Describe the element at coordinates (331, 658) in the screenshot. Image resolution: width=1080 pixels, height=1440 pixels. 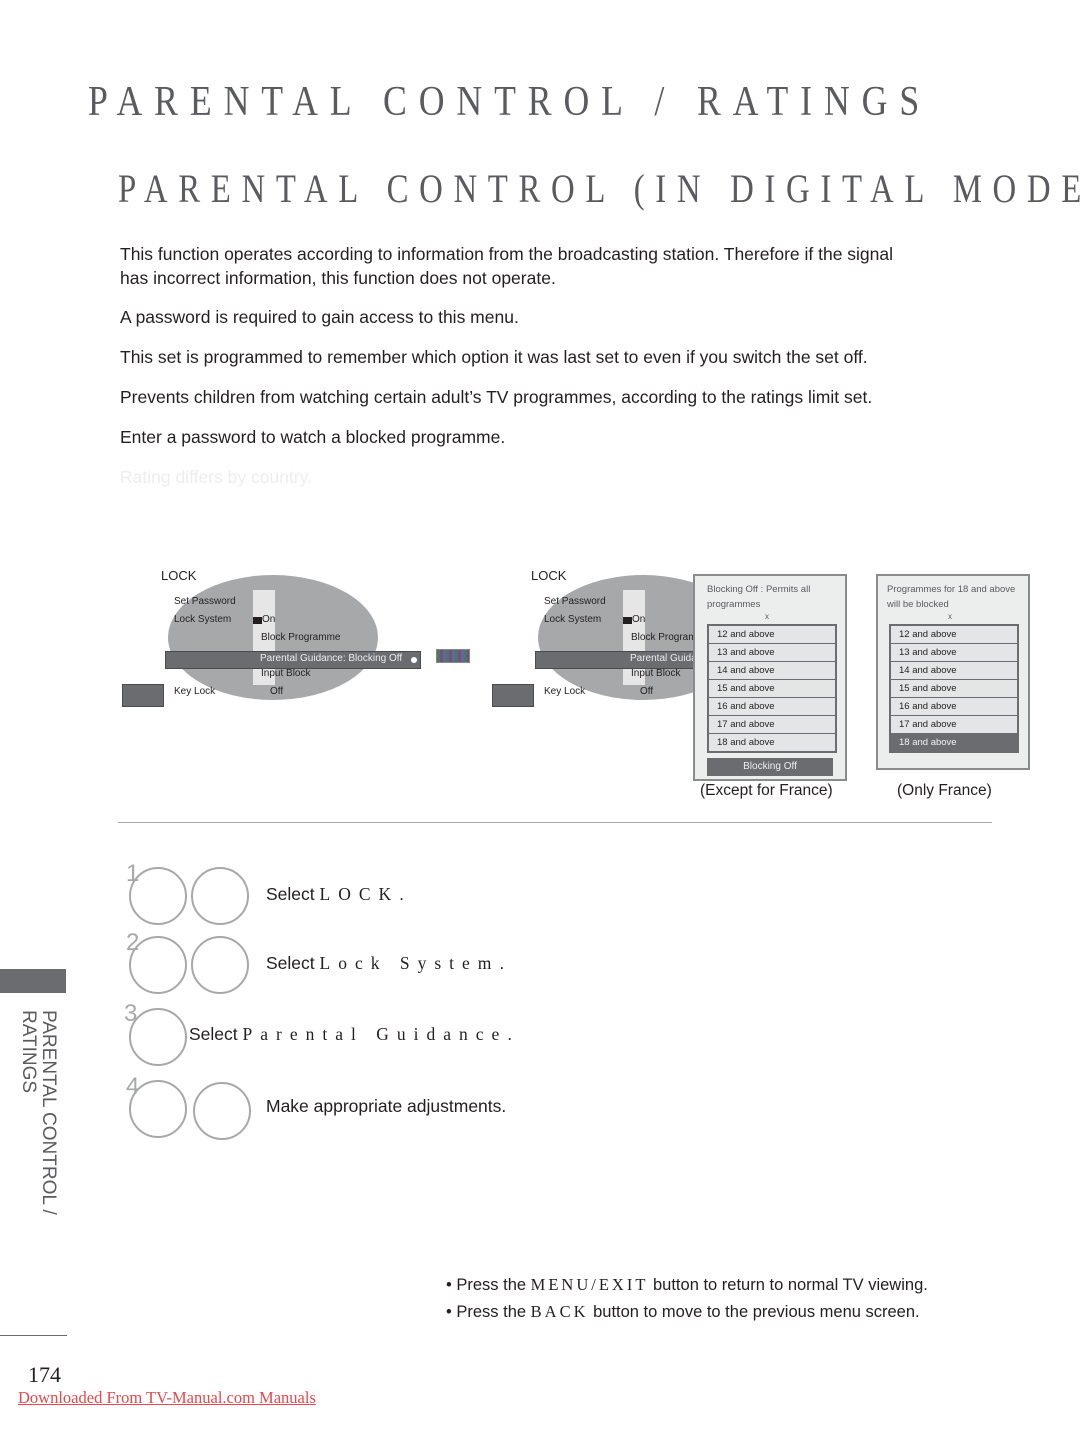
I see `parental-guidance-label: Parental Guidance: Blocking Off` at that location.